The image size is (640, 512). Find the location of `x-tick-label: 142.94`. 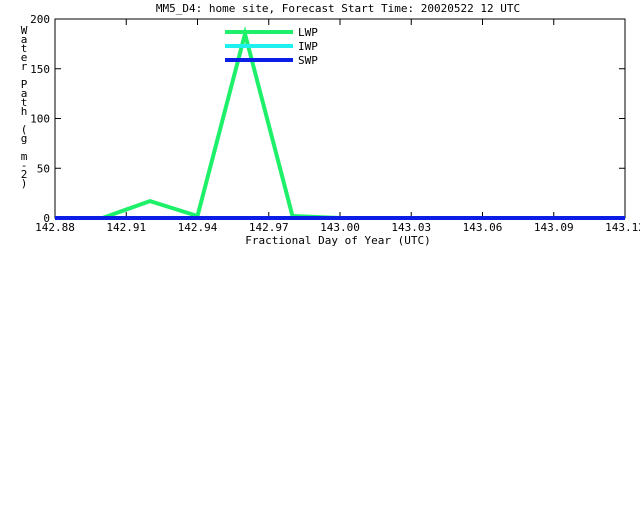

x-tick-label: 142.94 is located at coordinates (198, 227).